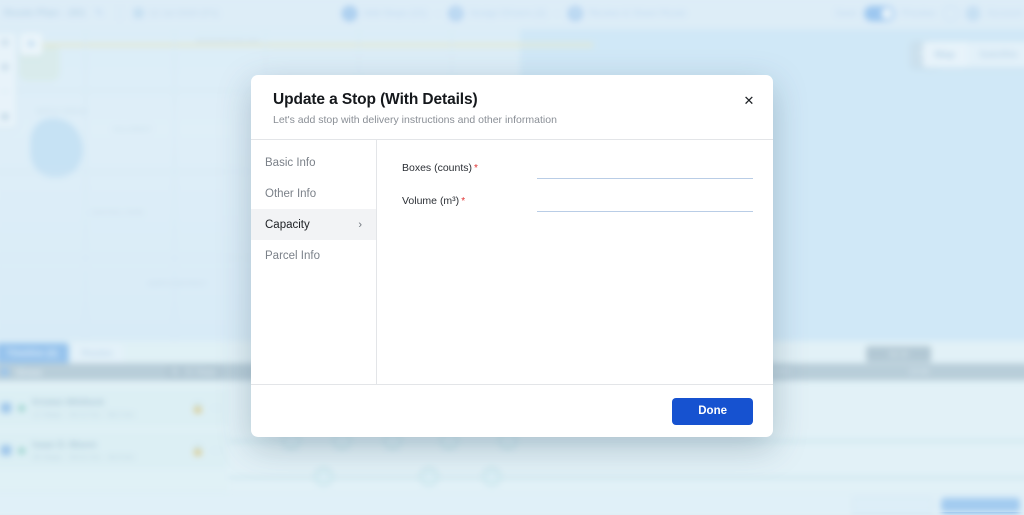  What do you see at coordinates (749, 100) in the screenshot?
I see `close-icon: ✕` at bounding box center [749, 100].